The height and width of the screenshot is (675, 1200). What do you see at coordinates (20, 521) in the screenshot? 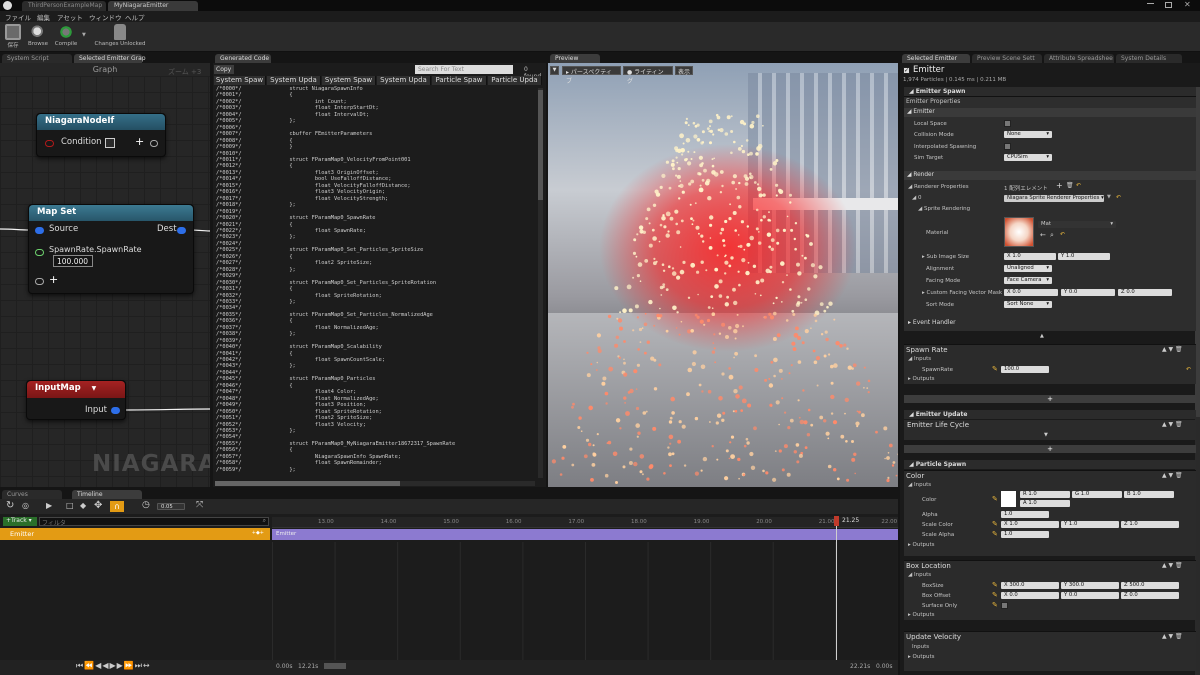
I see `add-track-button: +Track ▾` at bounding box center [20, 521].